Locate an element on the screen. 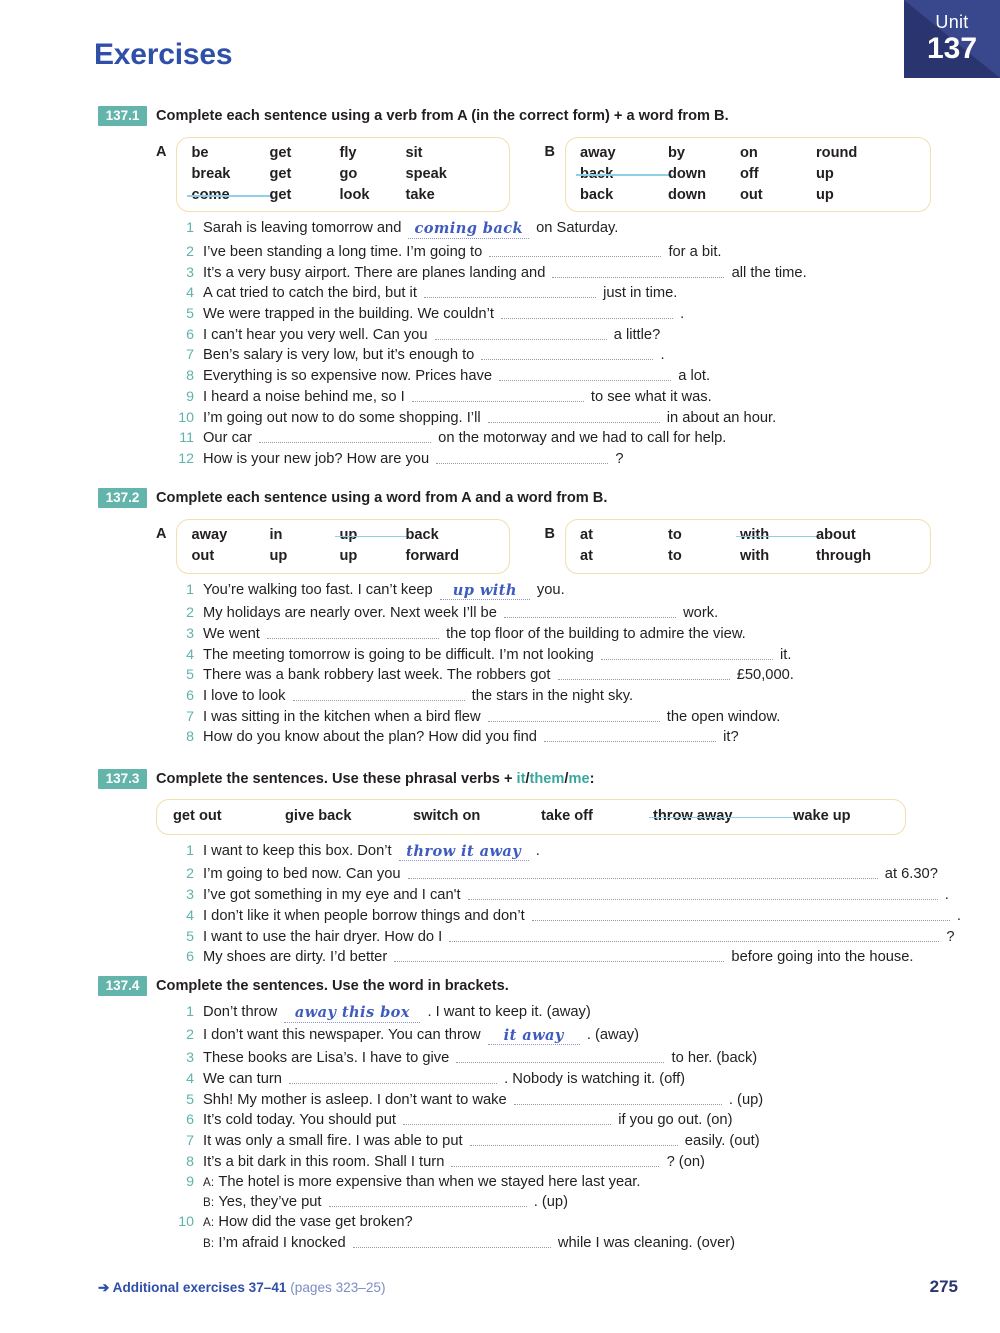 This screenshot has width=1000, height=1333. word-bank-line: back down out up is located at coordinates (748, 195).